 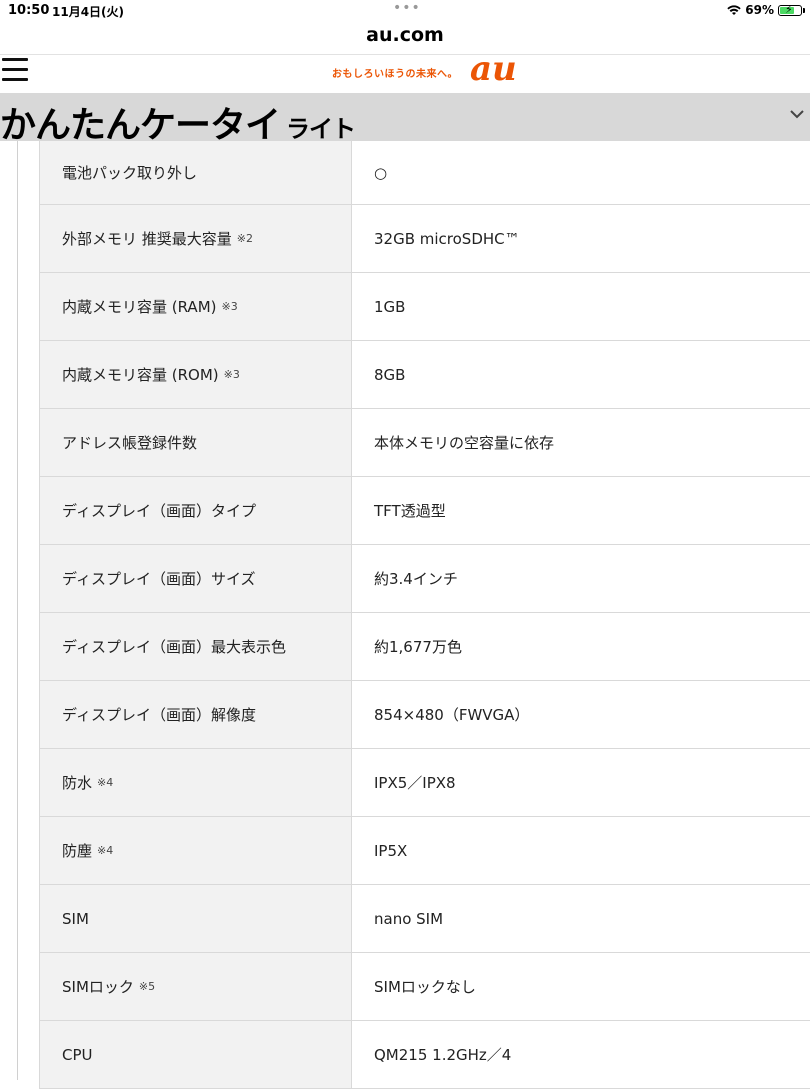 I want to click on spec-row: 内蔵メモリ容量 (RAM) ※3 1GB, so click(x=424, y=307).